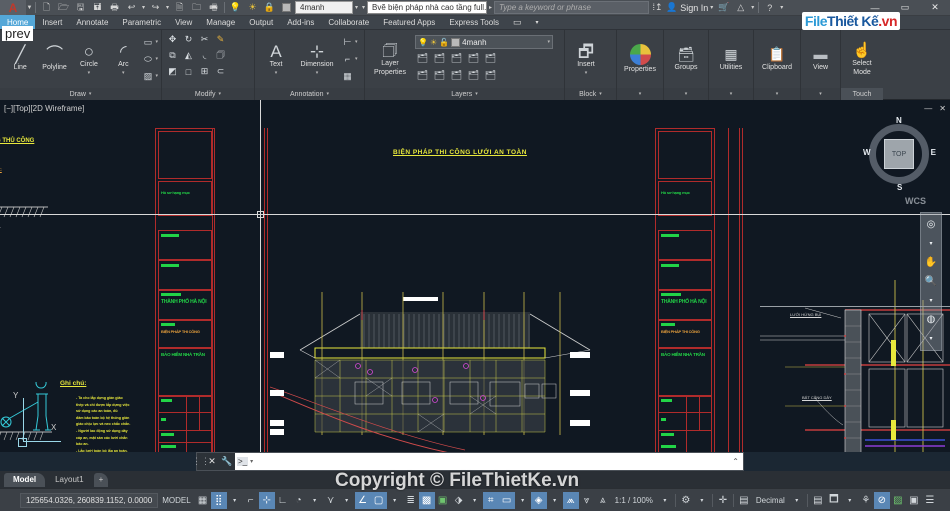 The width and height of the screenshot is (950, 511). Describe the element at coordinates (898, 500) in the screenshot. I see `graphics-performance-button: ▨` at that location.